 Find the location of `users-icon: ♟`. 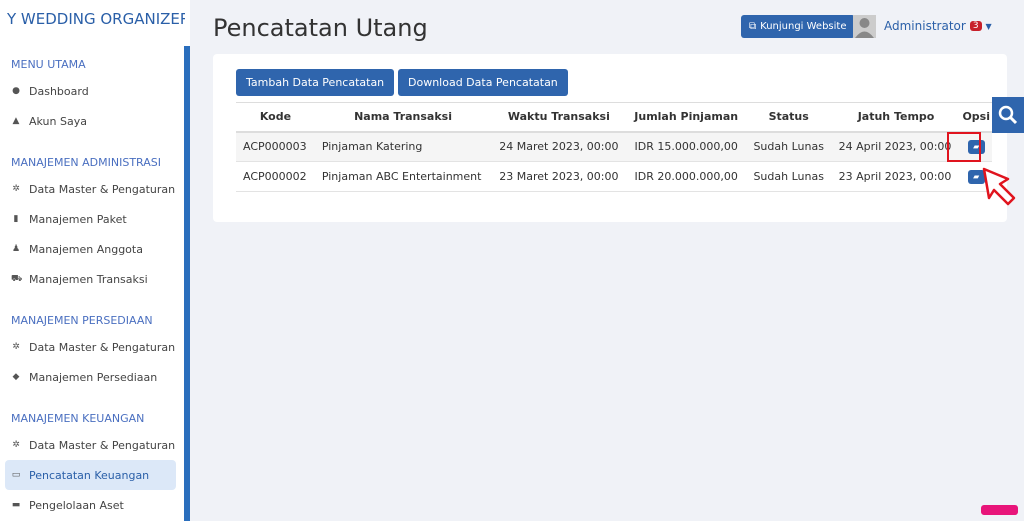

users-icon: ♟ is located at coordinates (16, 249).